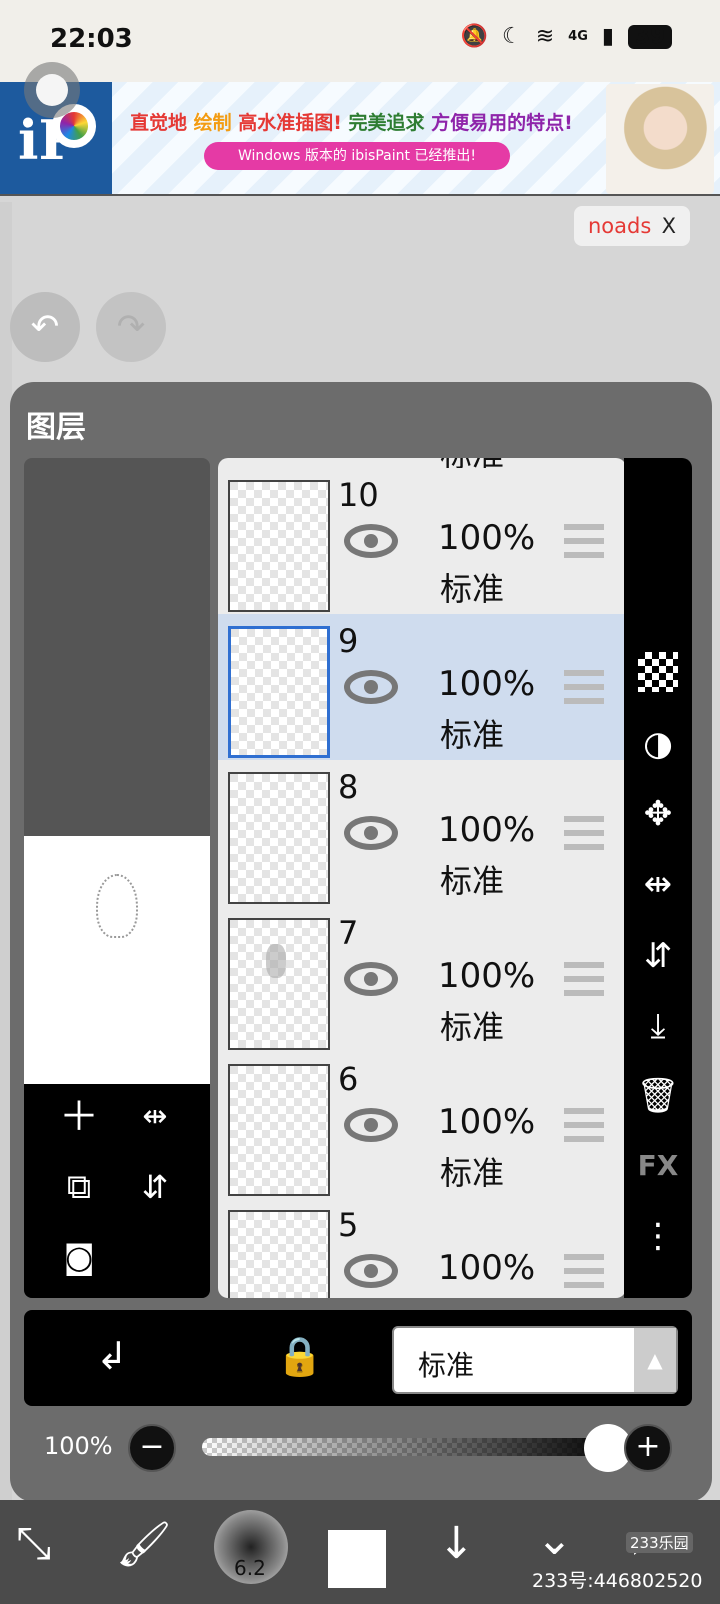  I want to click on add-layer-icon: ＋, so click(79, 1117).